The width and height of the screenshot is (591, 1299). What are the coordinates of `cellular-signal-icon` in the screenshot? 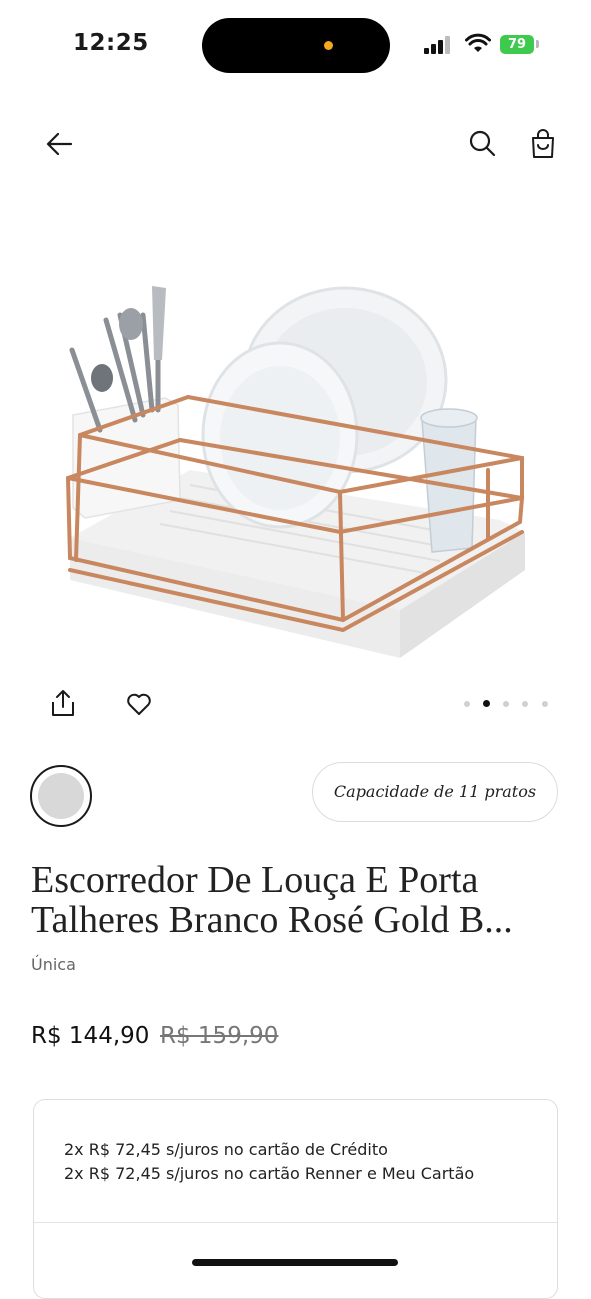 It's located at (437, 45).